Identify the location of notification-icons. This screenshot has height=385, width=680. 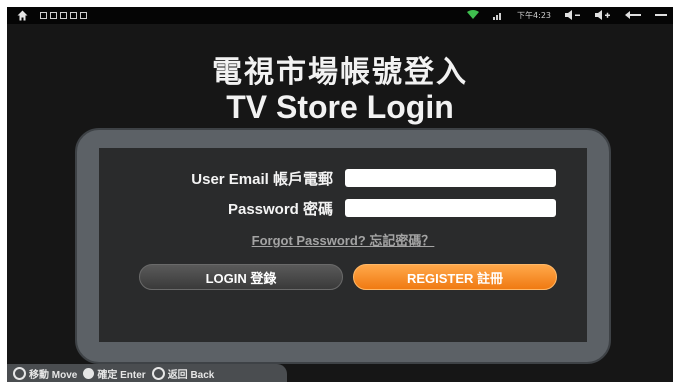
(63, 15).